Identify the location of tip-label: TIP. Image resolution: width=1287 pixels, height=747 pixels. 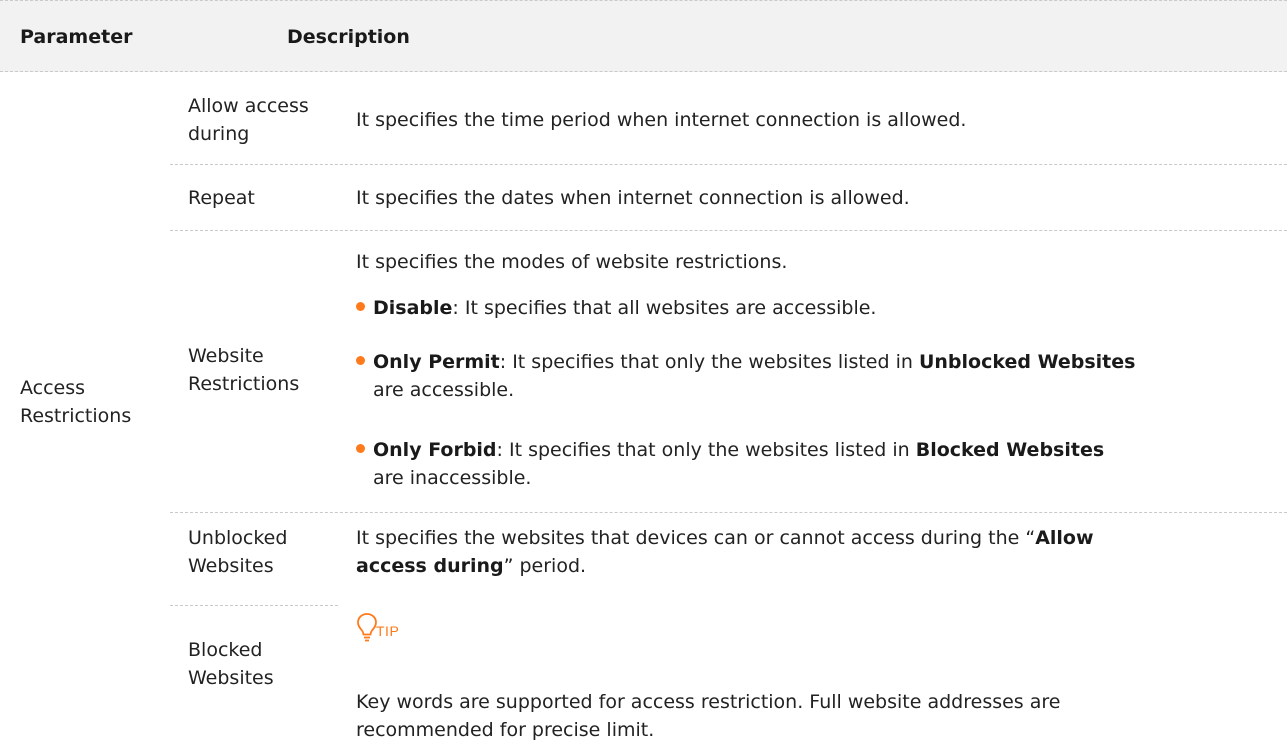
(388, 631).